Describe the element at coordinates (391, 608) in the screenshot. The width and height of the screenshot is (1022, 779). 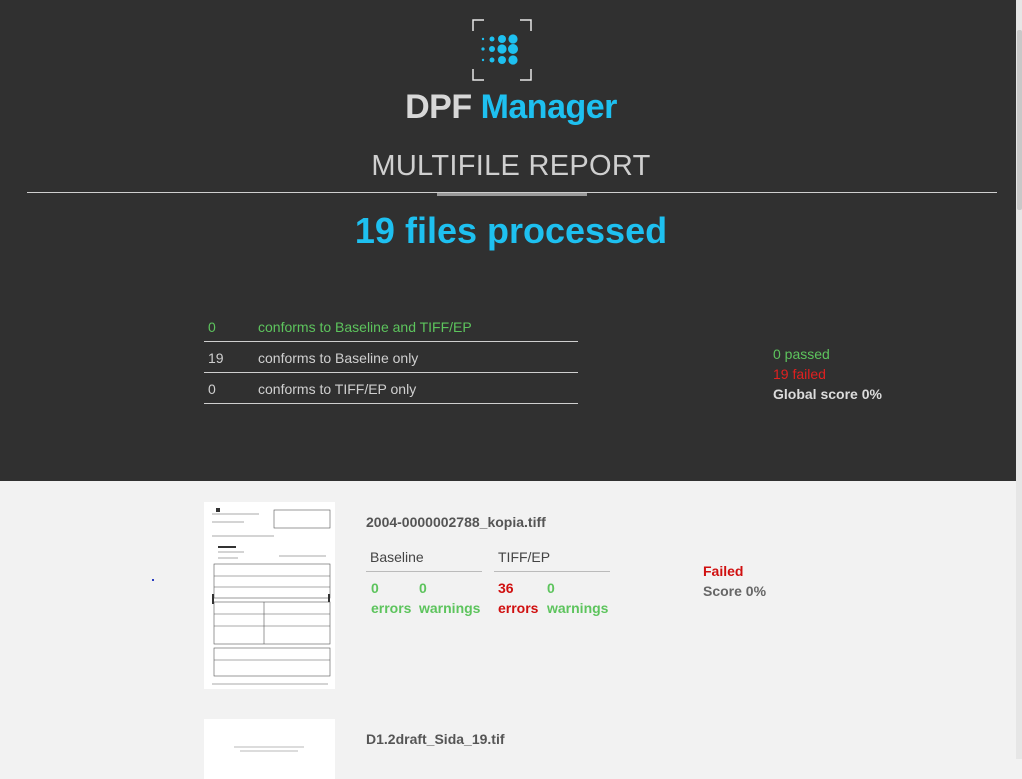
I see `baseline-errors-label: errors` at that location.